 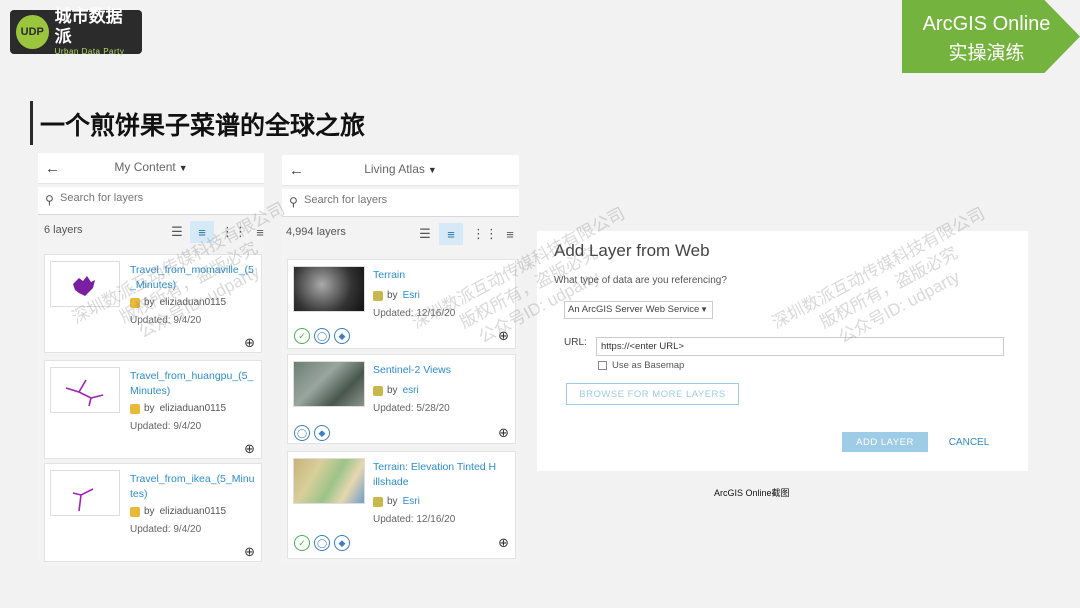 What do you see at coordinates (145, 167) in the screenshot?
I see `content-source-label: My Content` at bounding box center [145, 167].